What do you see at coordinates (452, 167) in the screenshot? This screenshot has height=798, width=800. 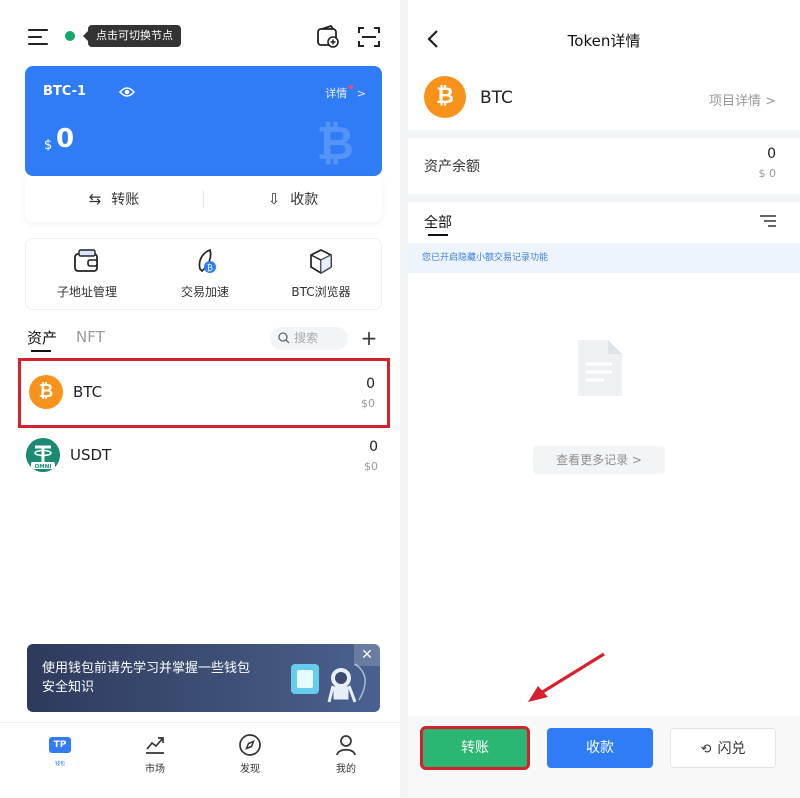 I see `balance-label: 资产余额` at bounding box center [452, 167].